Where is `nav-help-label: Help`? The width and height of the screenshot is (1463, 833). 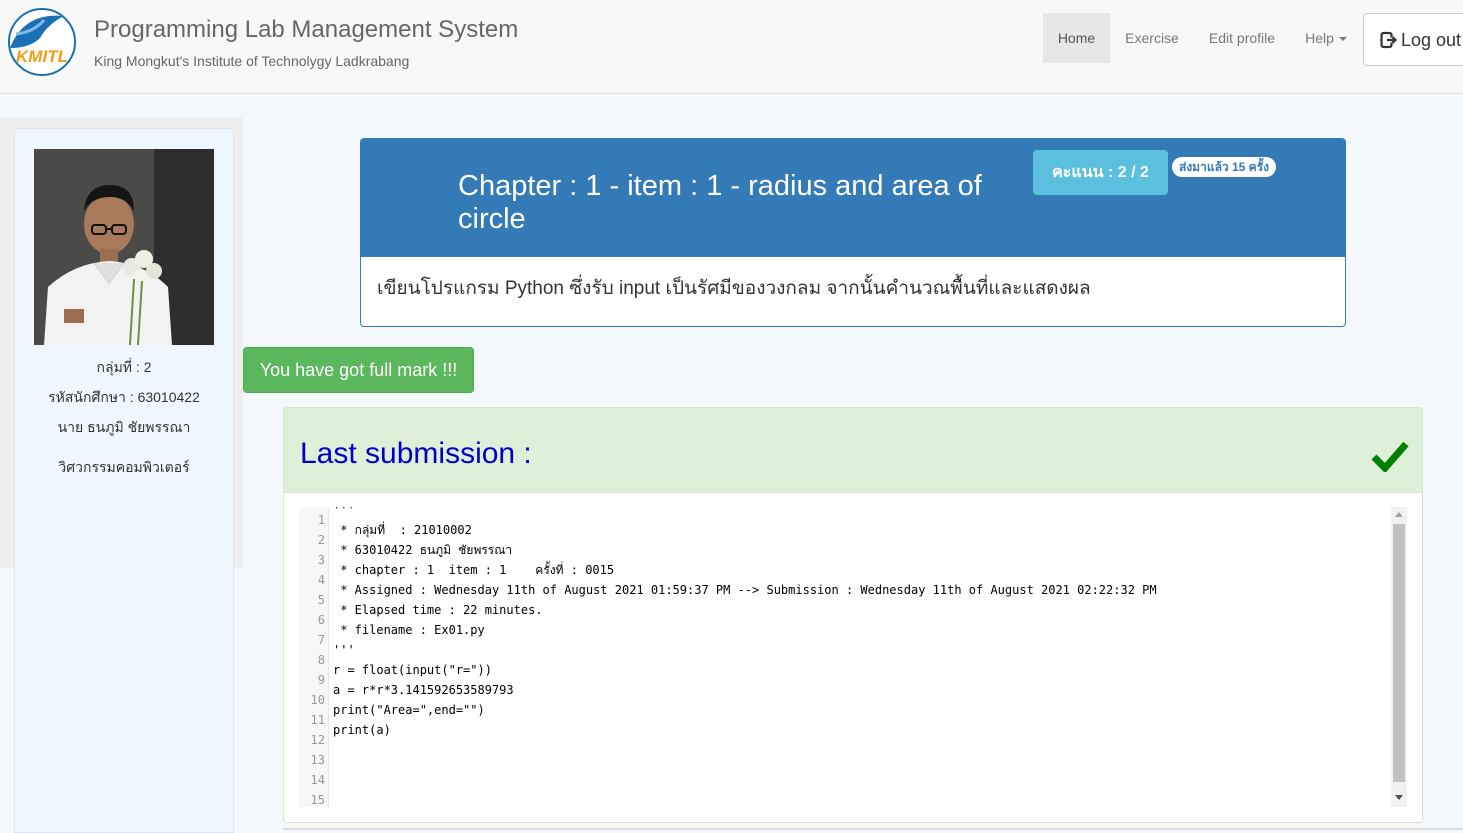
nav-help-label: Help is located at coordinates (1319, 38).